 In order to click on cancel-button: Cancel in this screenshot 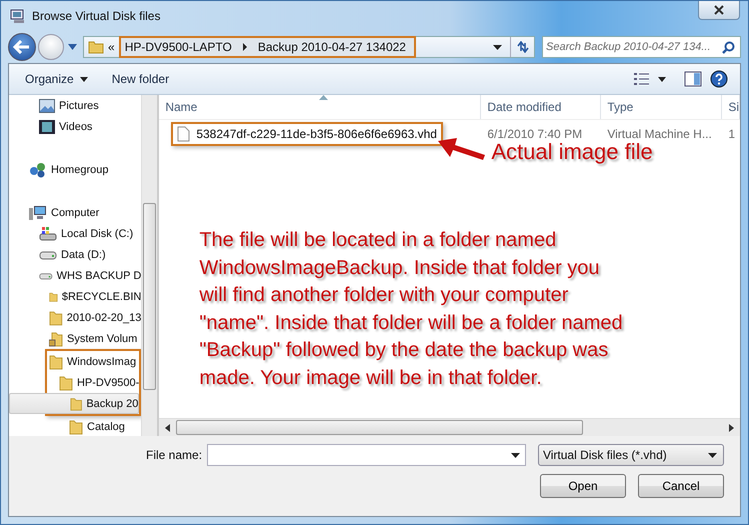, I will do `click(681, 486)`.